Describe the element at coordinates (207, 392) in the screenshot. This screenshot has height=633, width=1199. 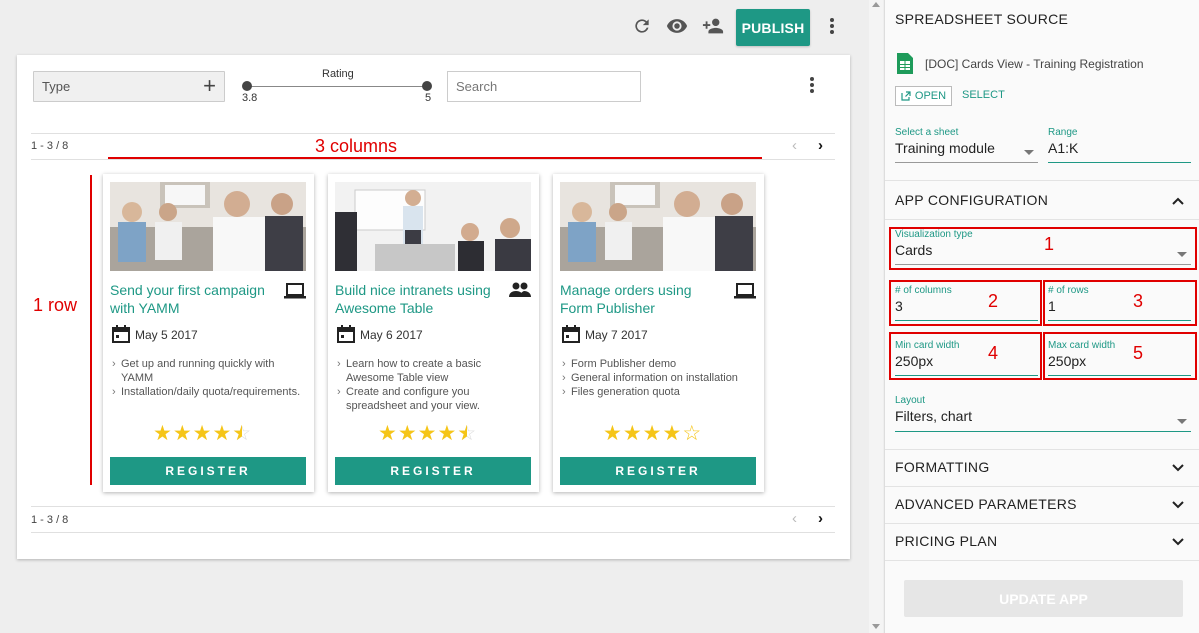
I see `list-item: Installation/daily quota/requirements.` at that location.